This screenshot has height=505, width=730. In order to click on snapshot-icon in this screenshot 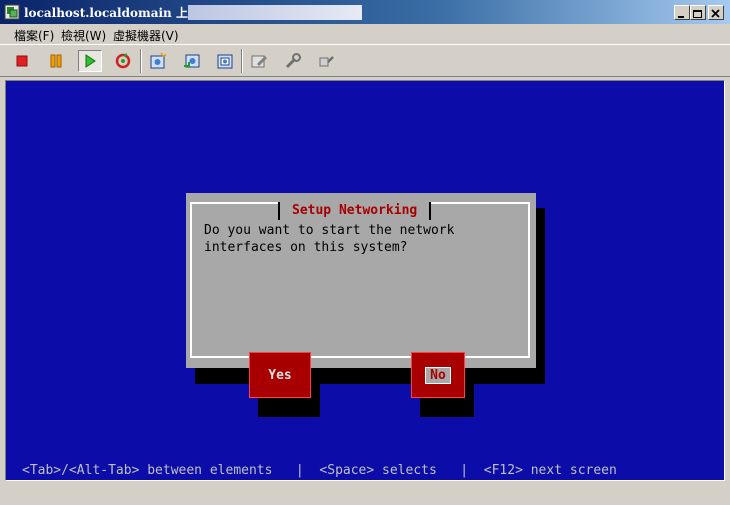, I will do `click(158, 60)`.